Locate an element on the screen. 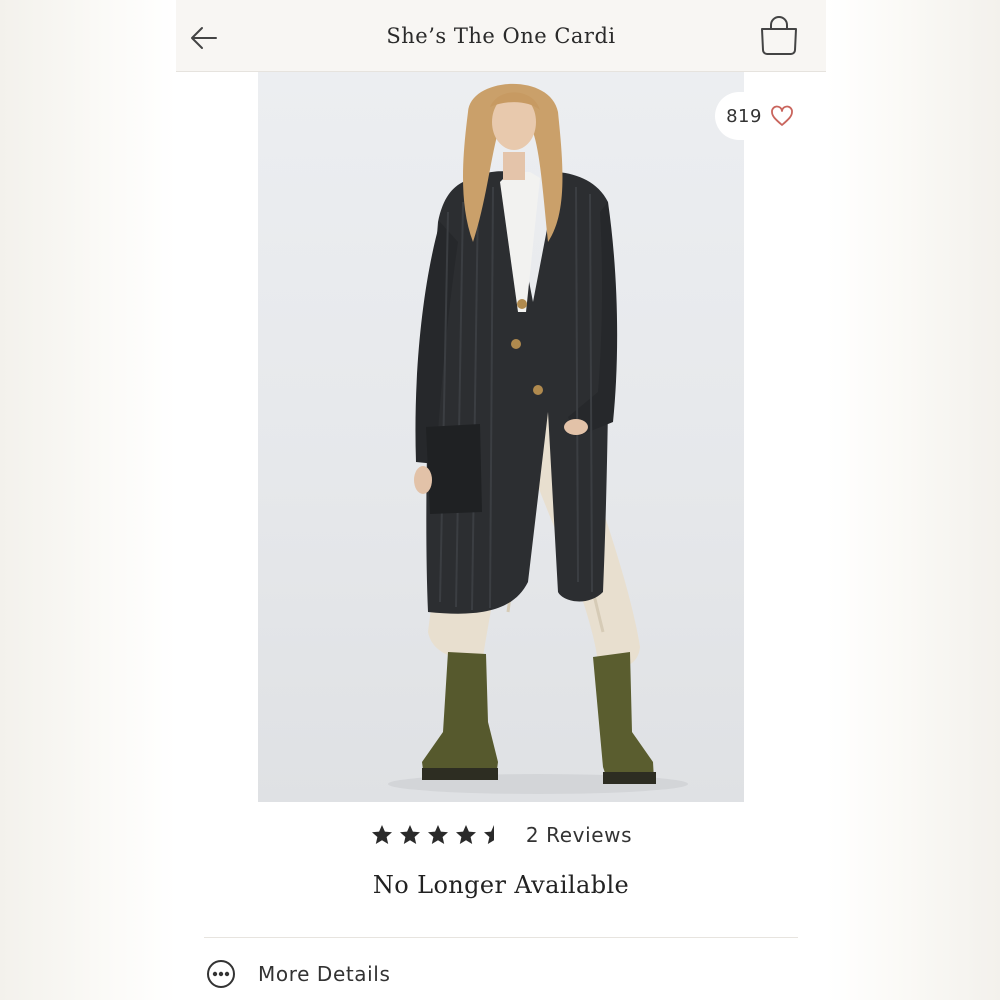 The image size is (1000, 1000). shopping-bag-button is located at coordinates (779, 36).